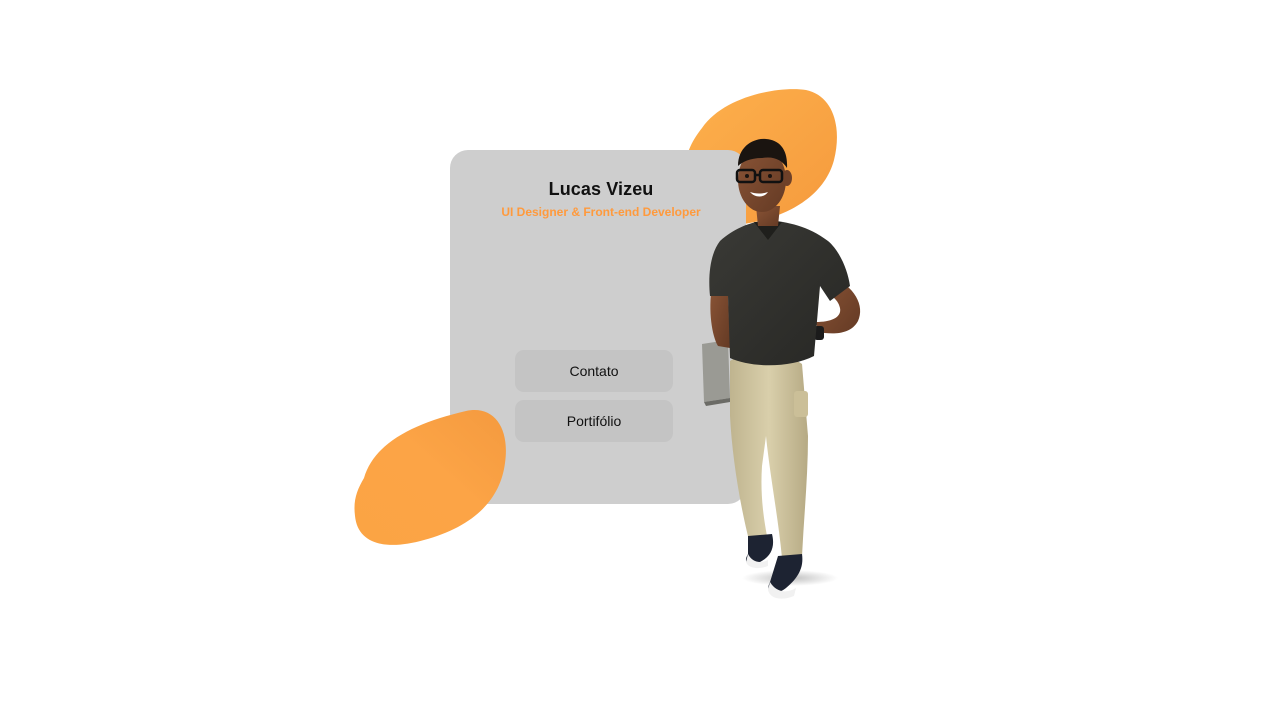  I want to click on decorative-blob-bottom, so click(430, 477).